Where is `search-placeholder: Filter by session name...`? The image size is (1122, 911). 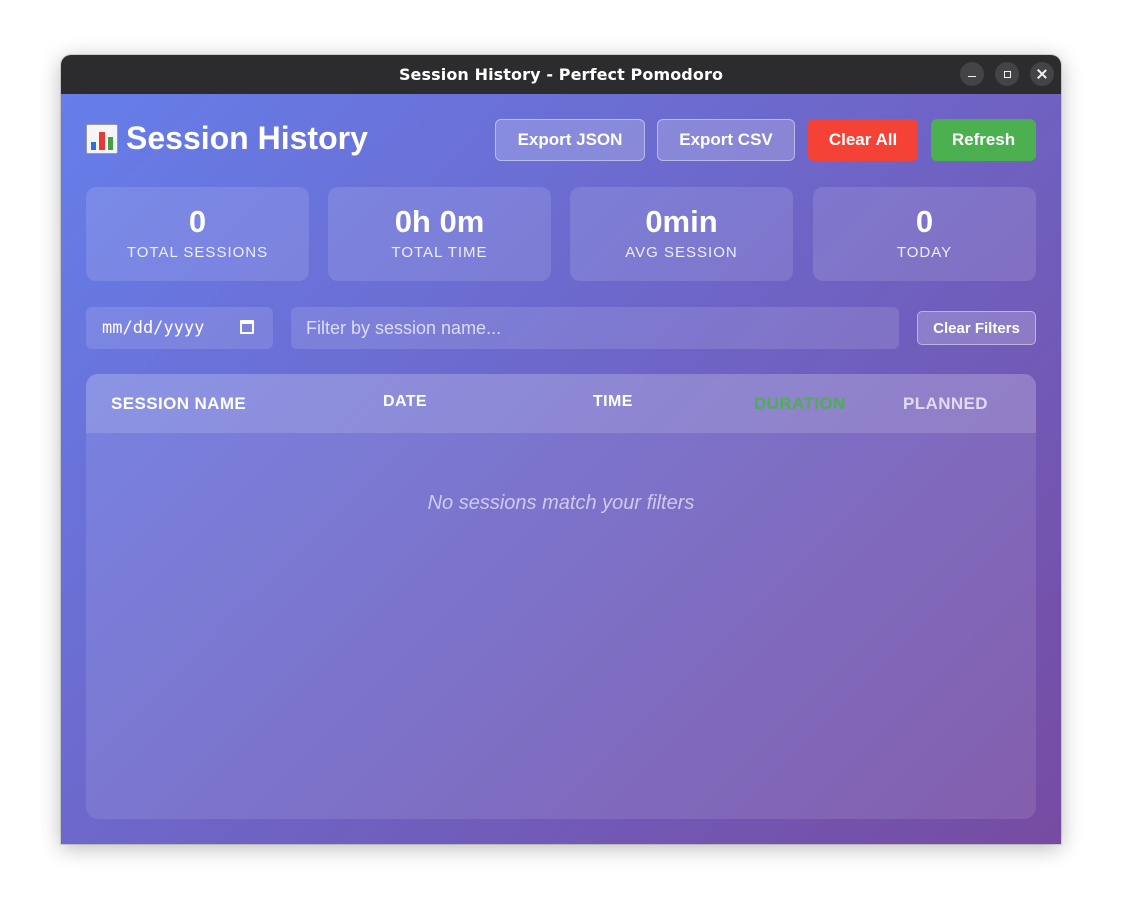
search-placeholder: Filter by session name... is located at coordinates (404, 327).